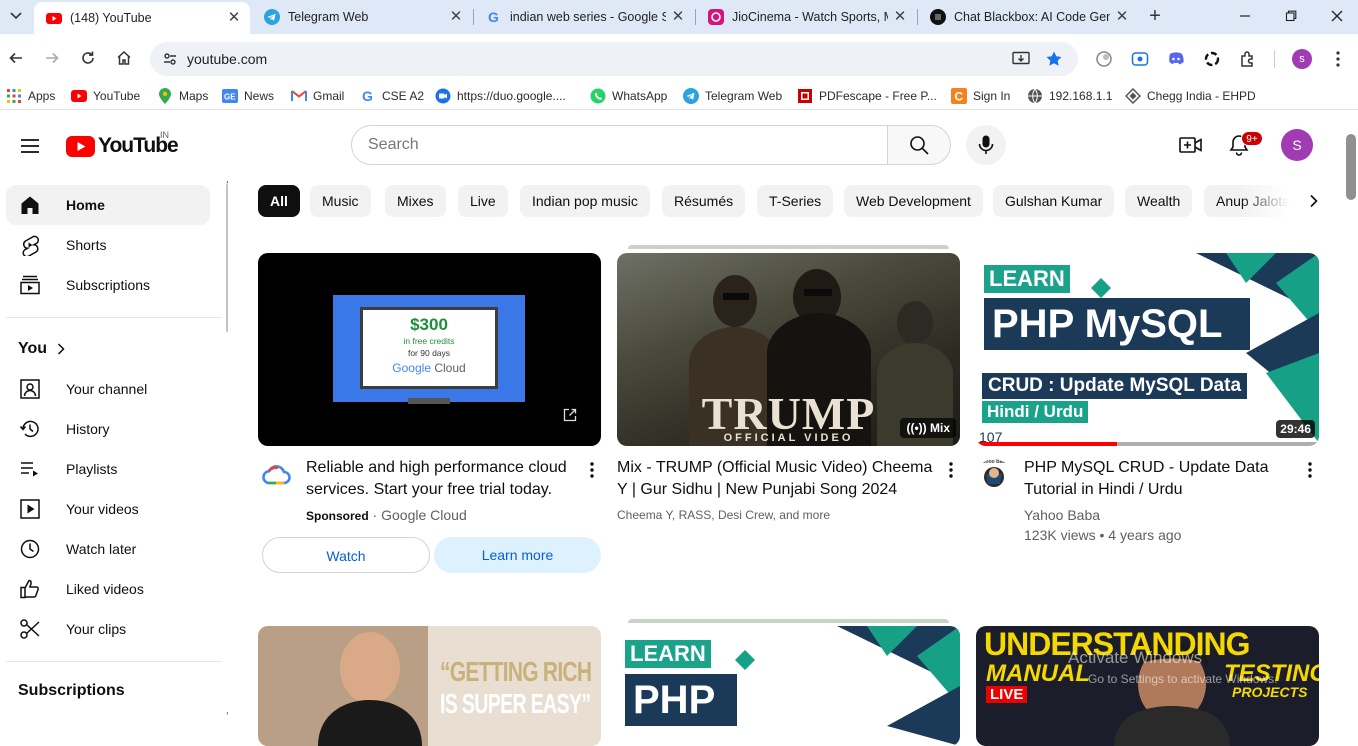 The width and height of the screenshot is (1358, 746). What do you see at coordinates (108, 285) in the screenshot?
I see `sidebar-item-subscriptions: Subscriptions` at bounding box center [108, 285].